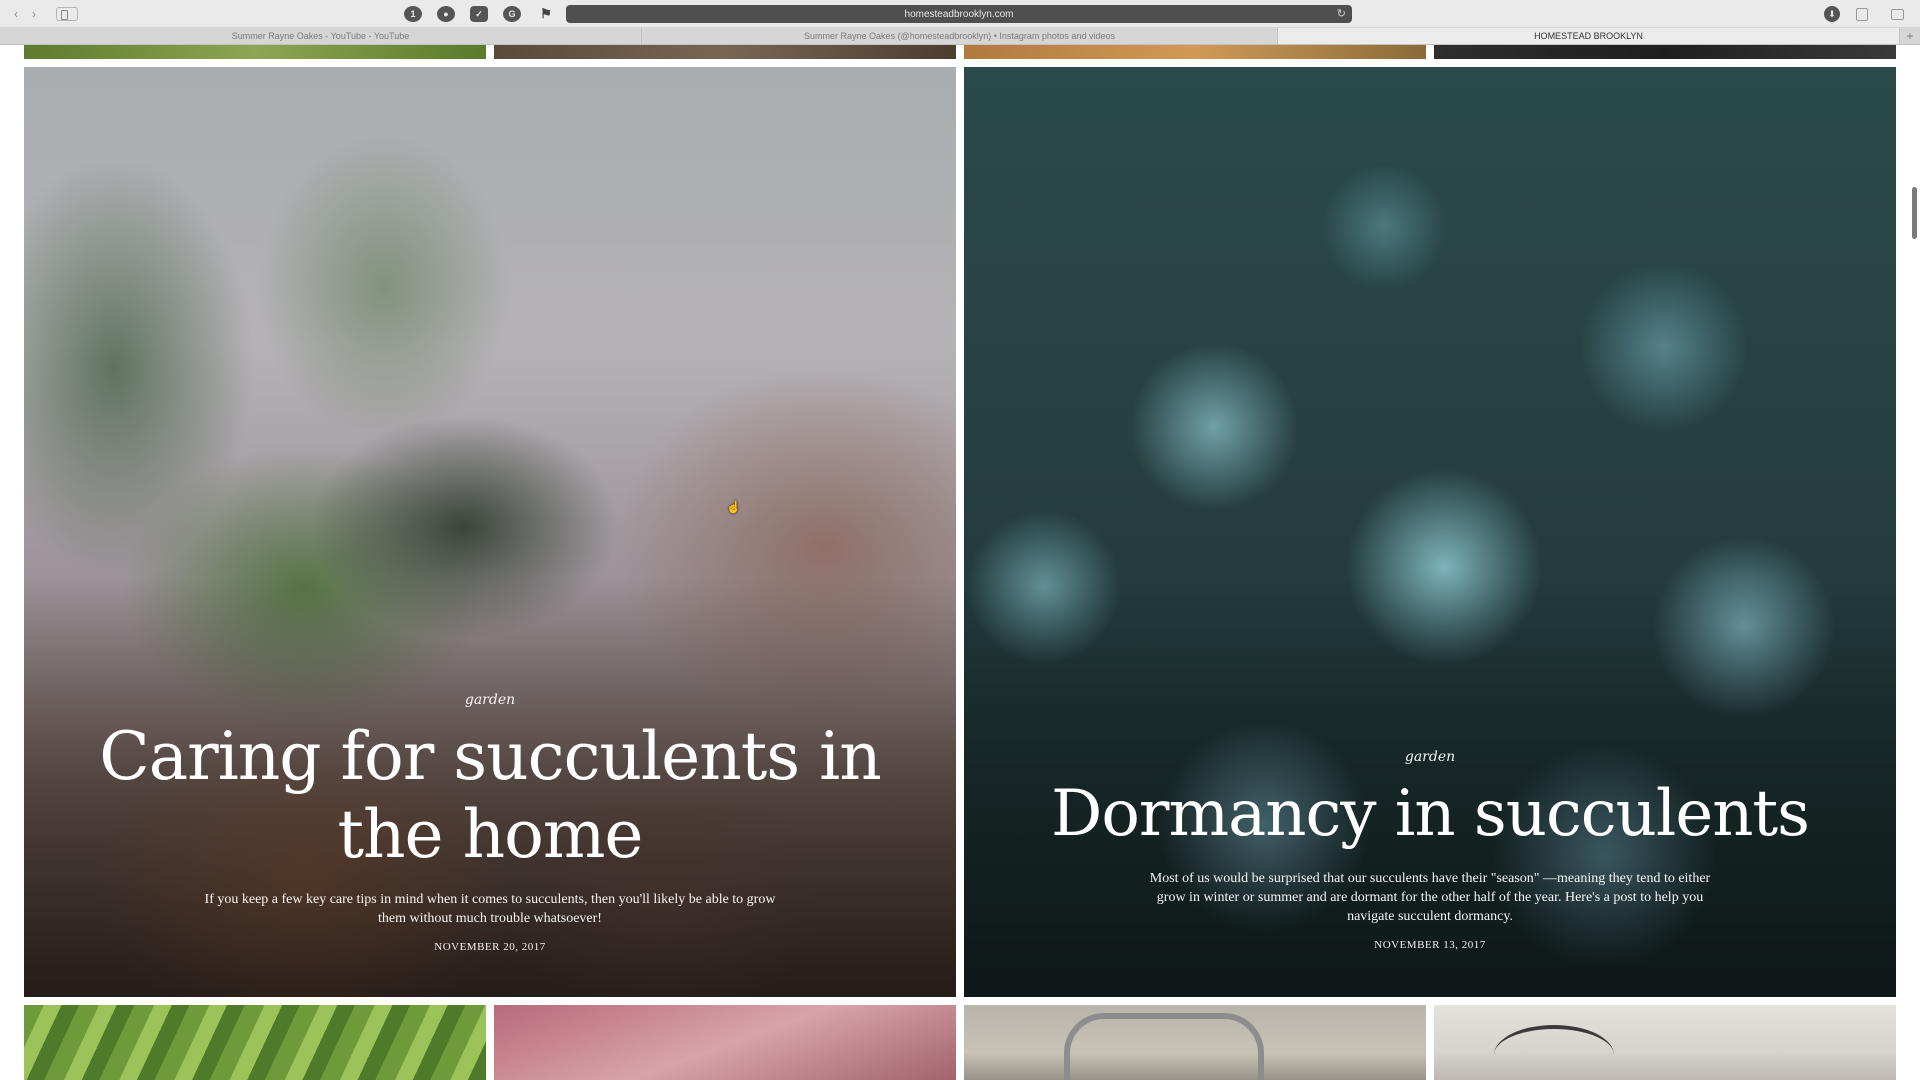  I want to click on post-title: Dormancy in succulents, so click(1430, 814).